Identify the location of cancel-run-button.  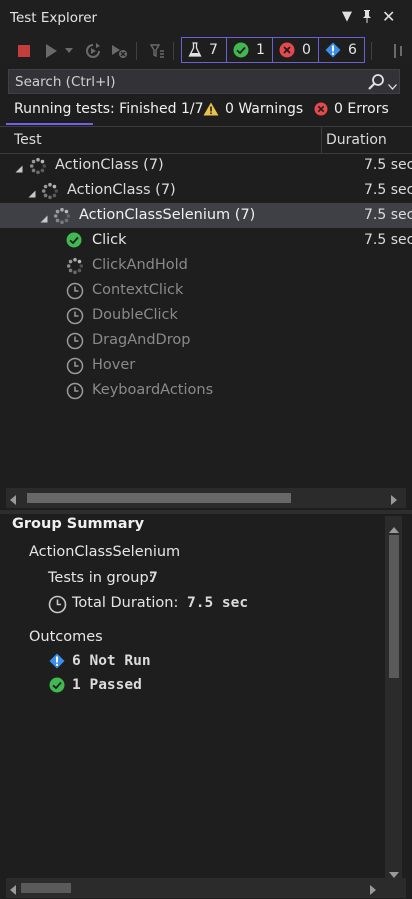
(119, 51).